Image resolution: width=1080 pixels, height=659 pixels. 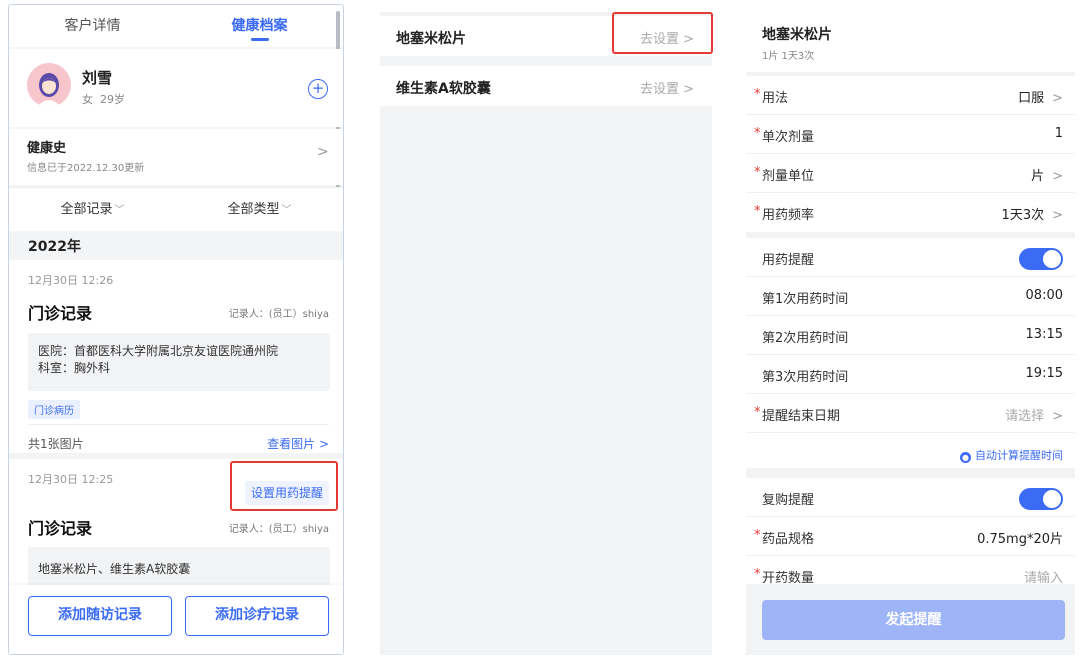 What do you see at coordinates (54, 247) in the screenshot?
I see `year-header: 2022年` at bounding box center [54, 247].